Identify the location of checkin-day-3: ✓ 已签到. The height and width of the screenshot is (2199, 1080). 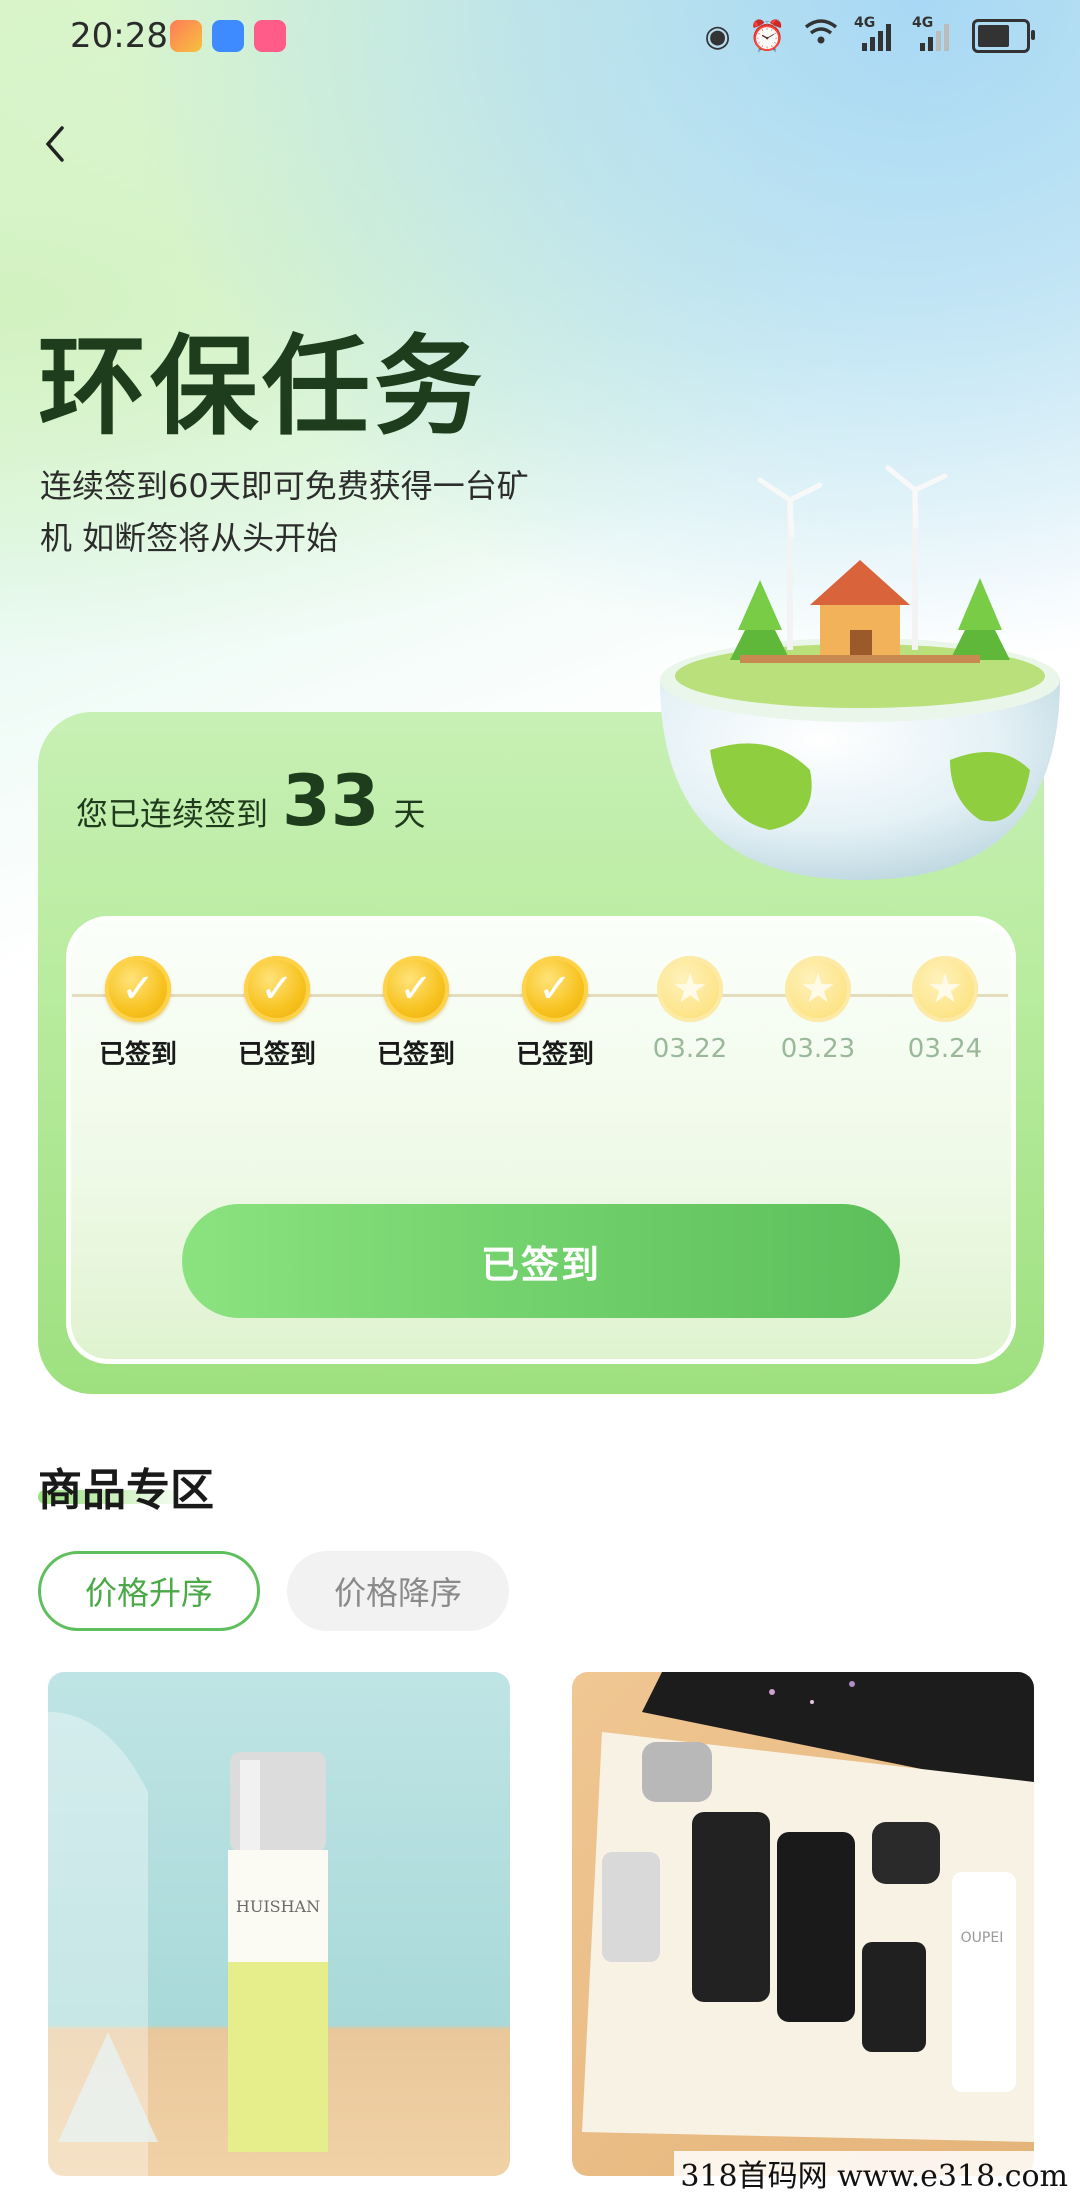
(416, 1013).